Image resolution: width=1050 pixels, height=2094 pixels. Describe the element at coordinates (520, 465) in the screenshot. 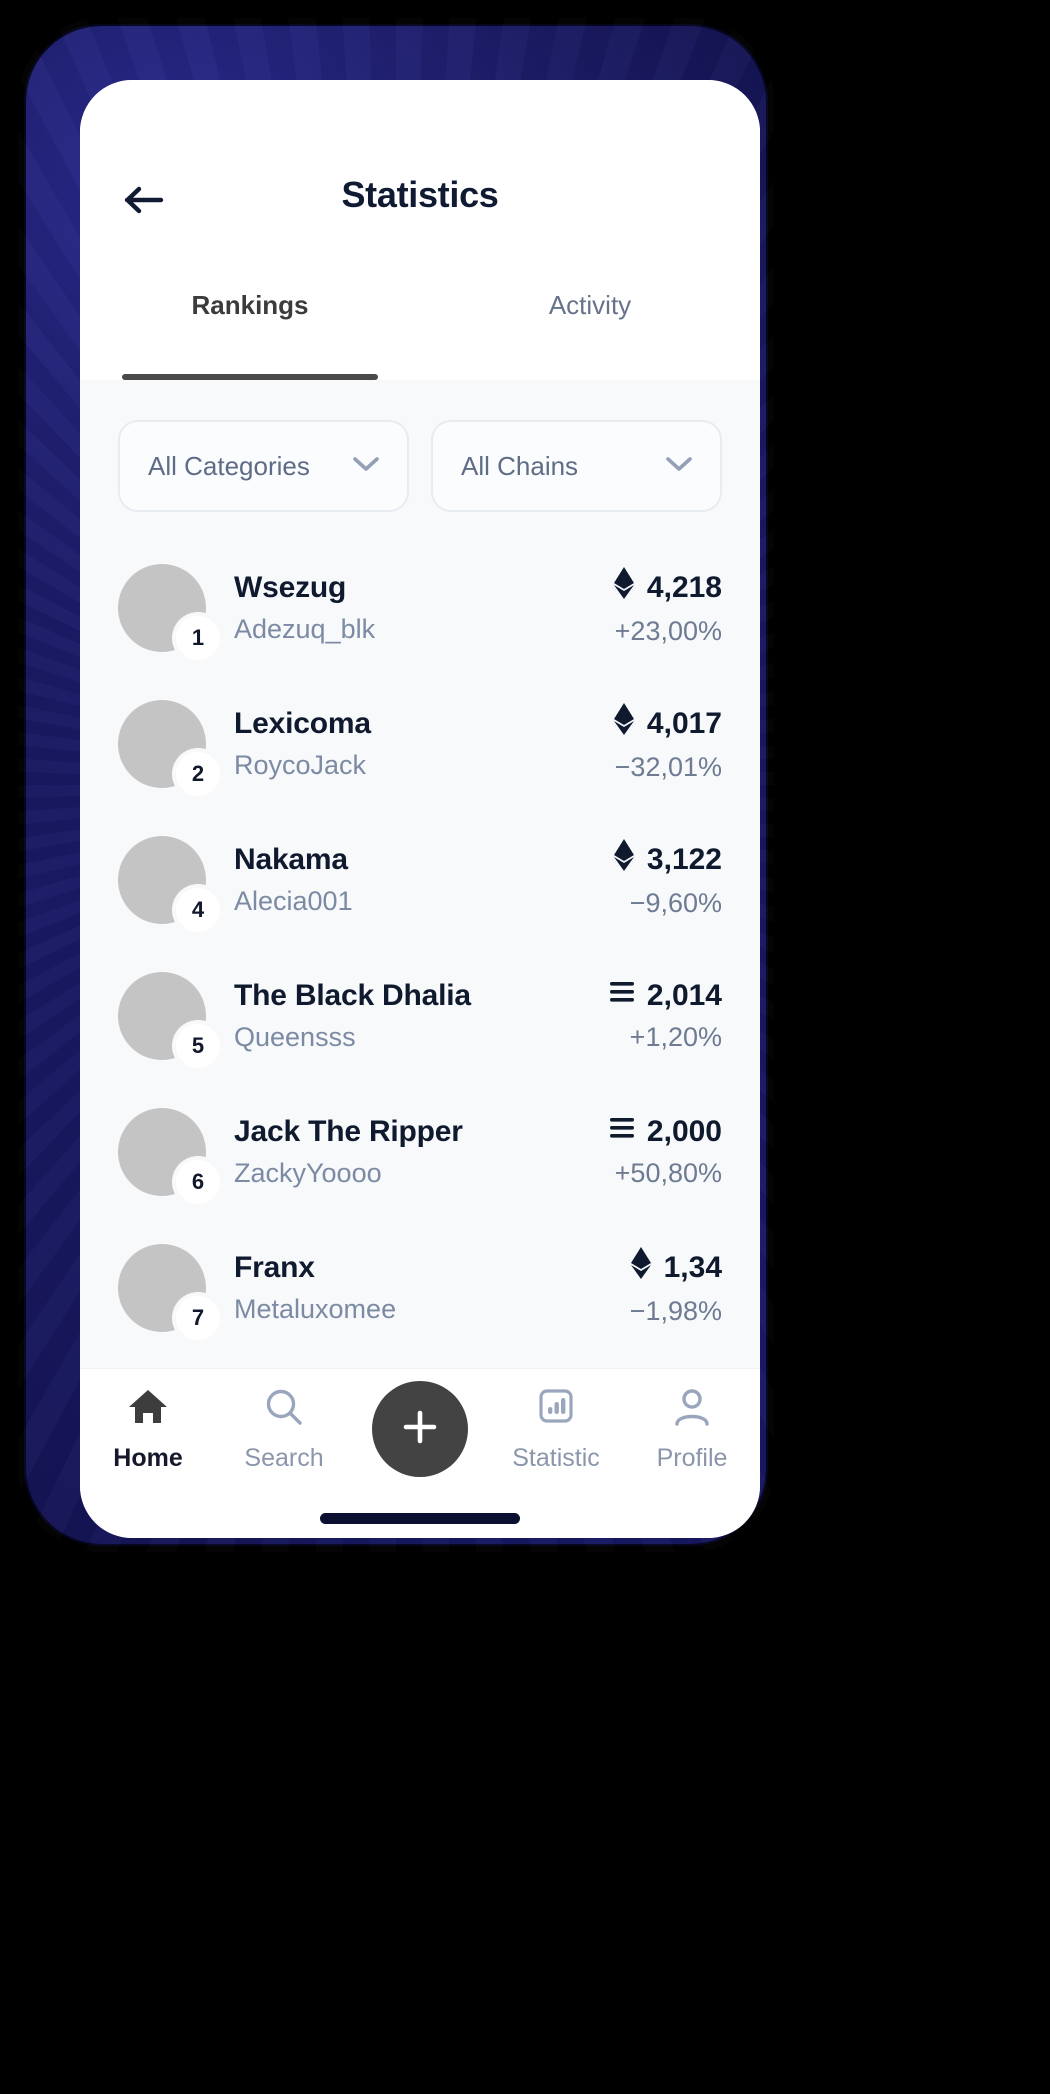

I see `filter-chains-label: All Chains` at that location.